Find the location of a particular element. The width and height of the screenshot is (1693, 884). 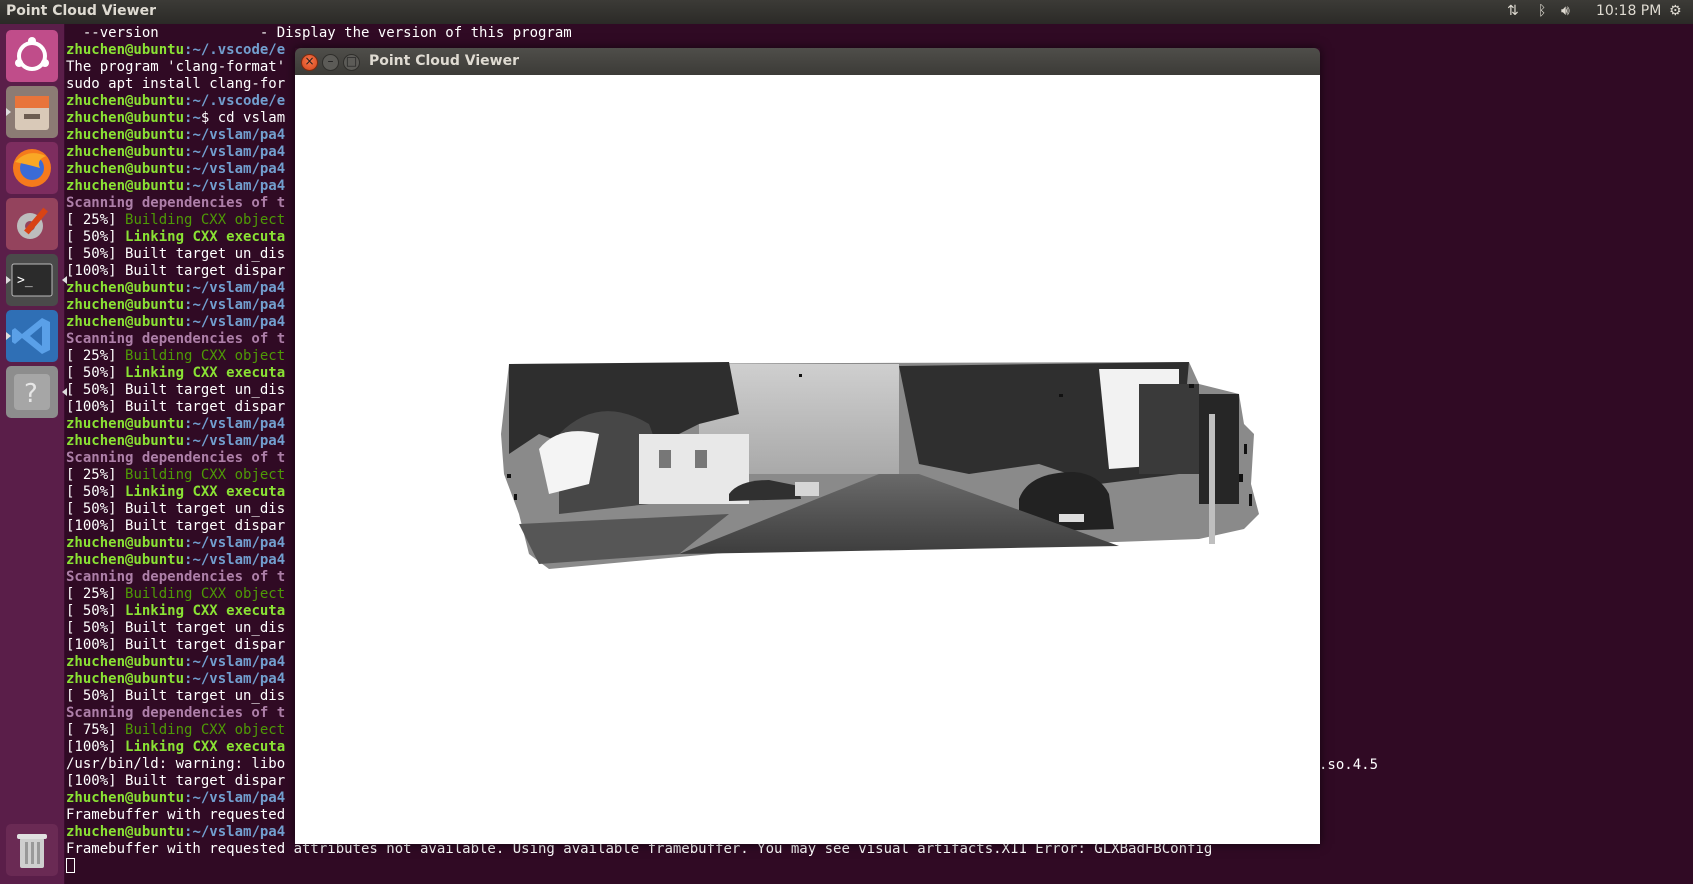

system-settings-icon is located at coordinates (32, 224).